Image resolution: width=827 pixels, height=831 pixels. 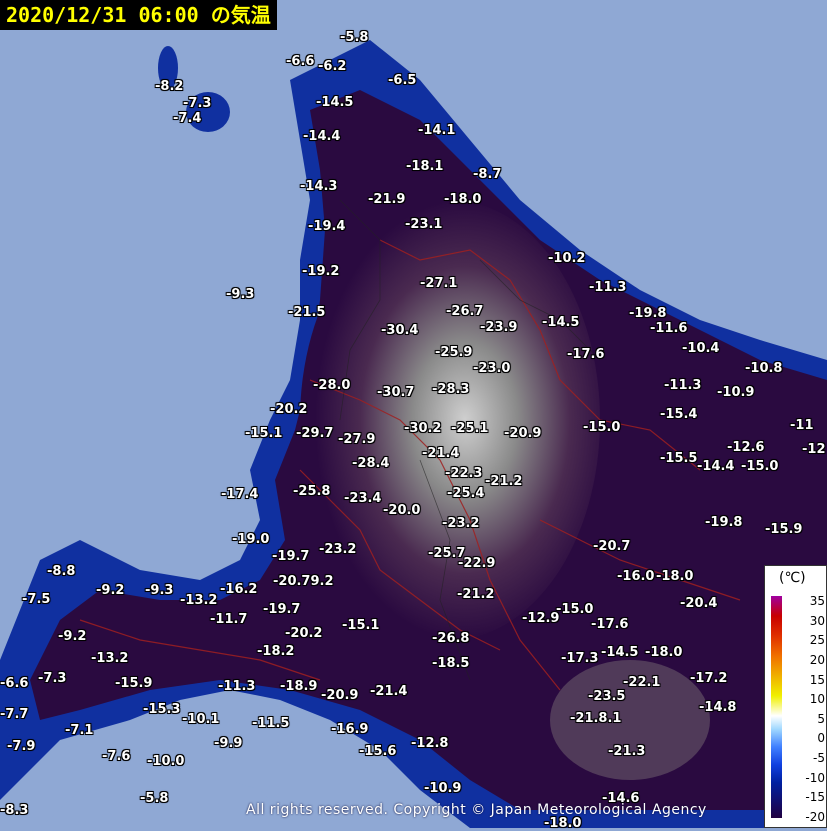 I want to click on legend-tick-label: 5, so click(x=821, y=718).